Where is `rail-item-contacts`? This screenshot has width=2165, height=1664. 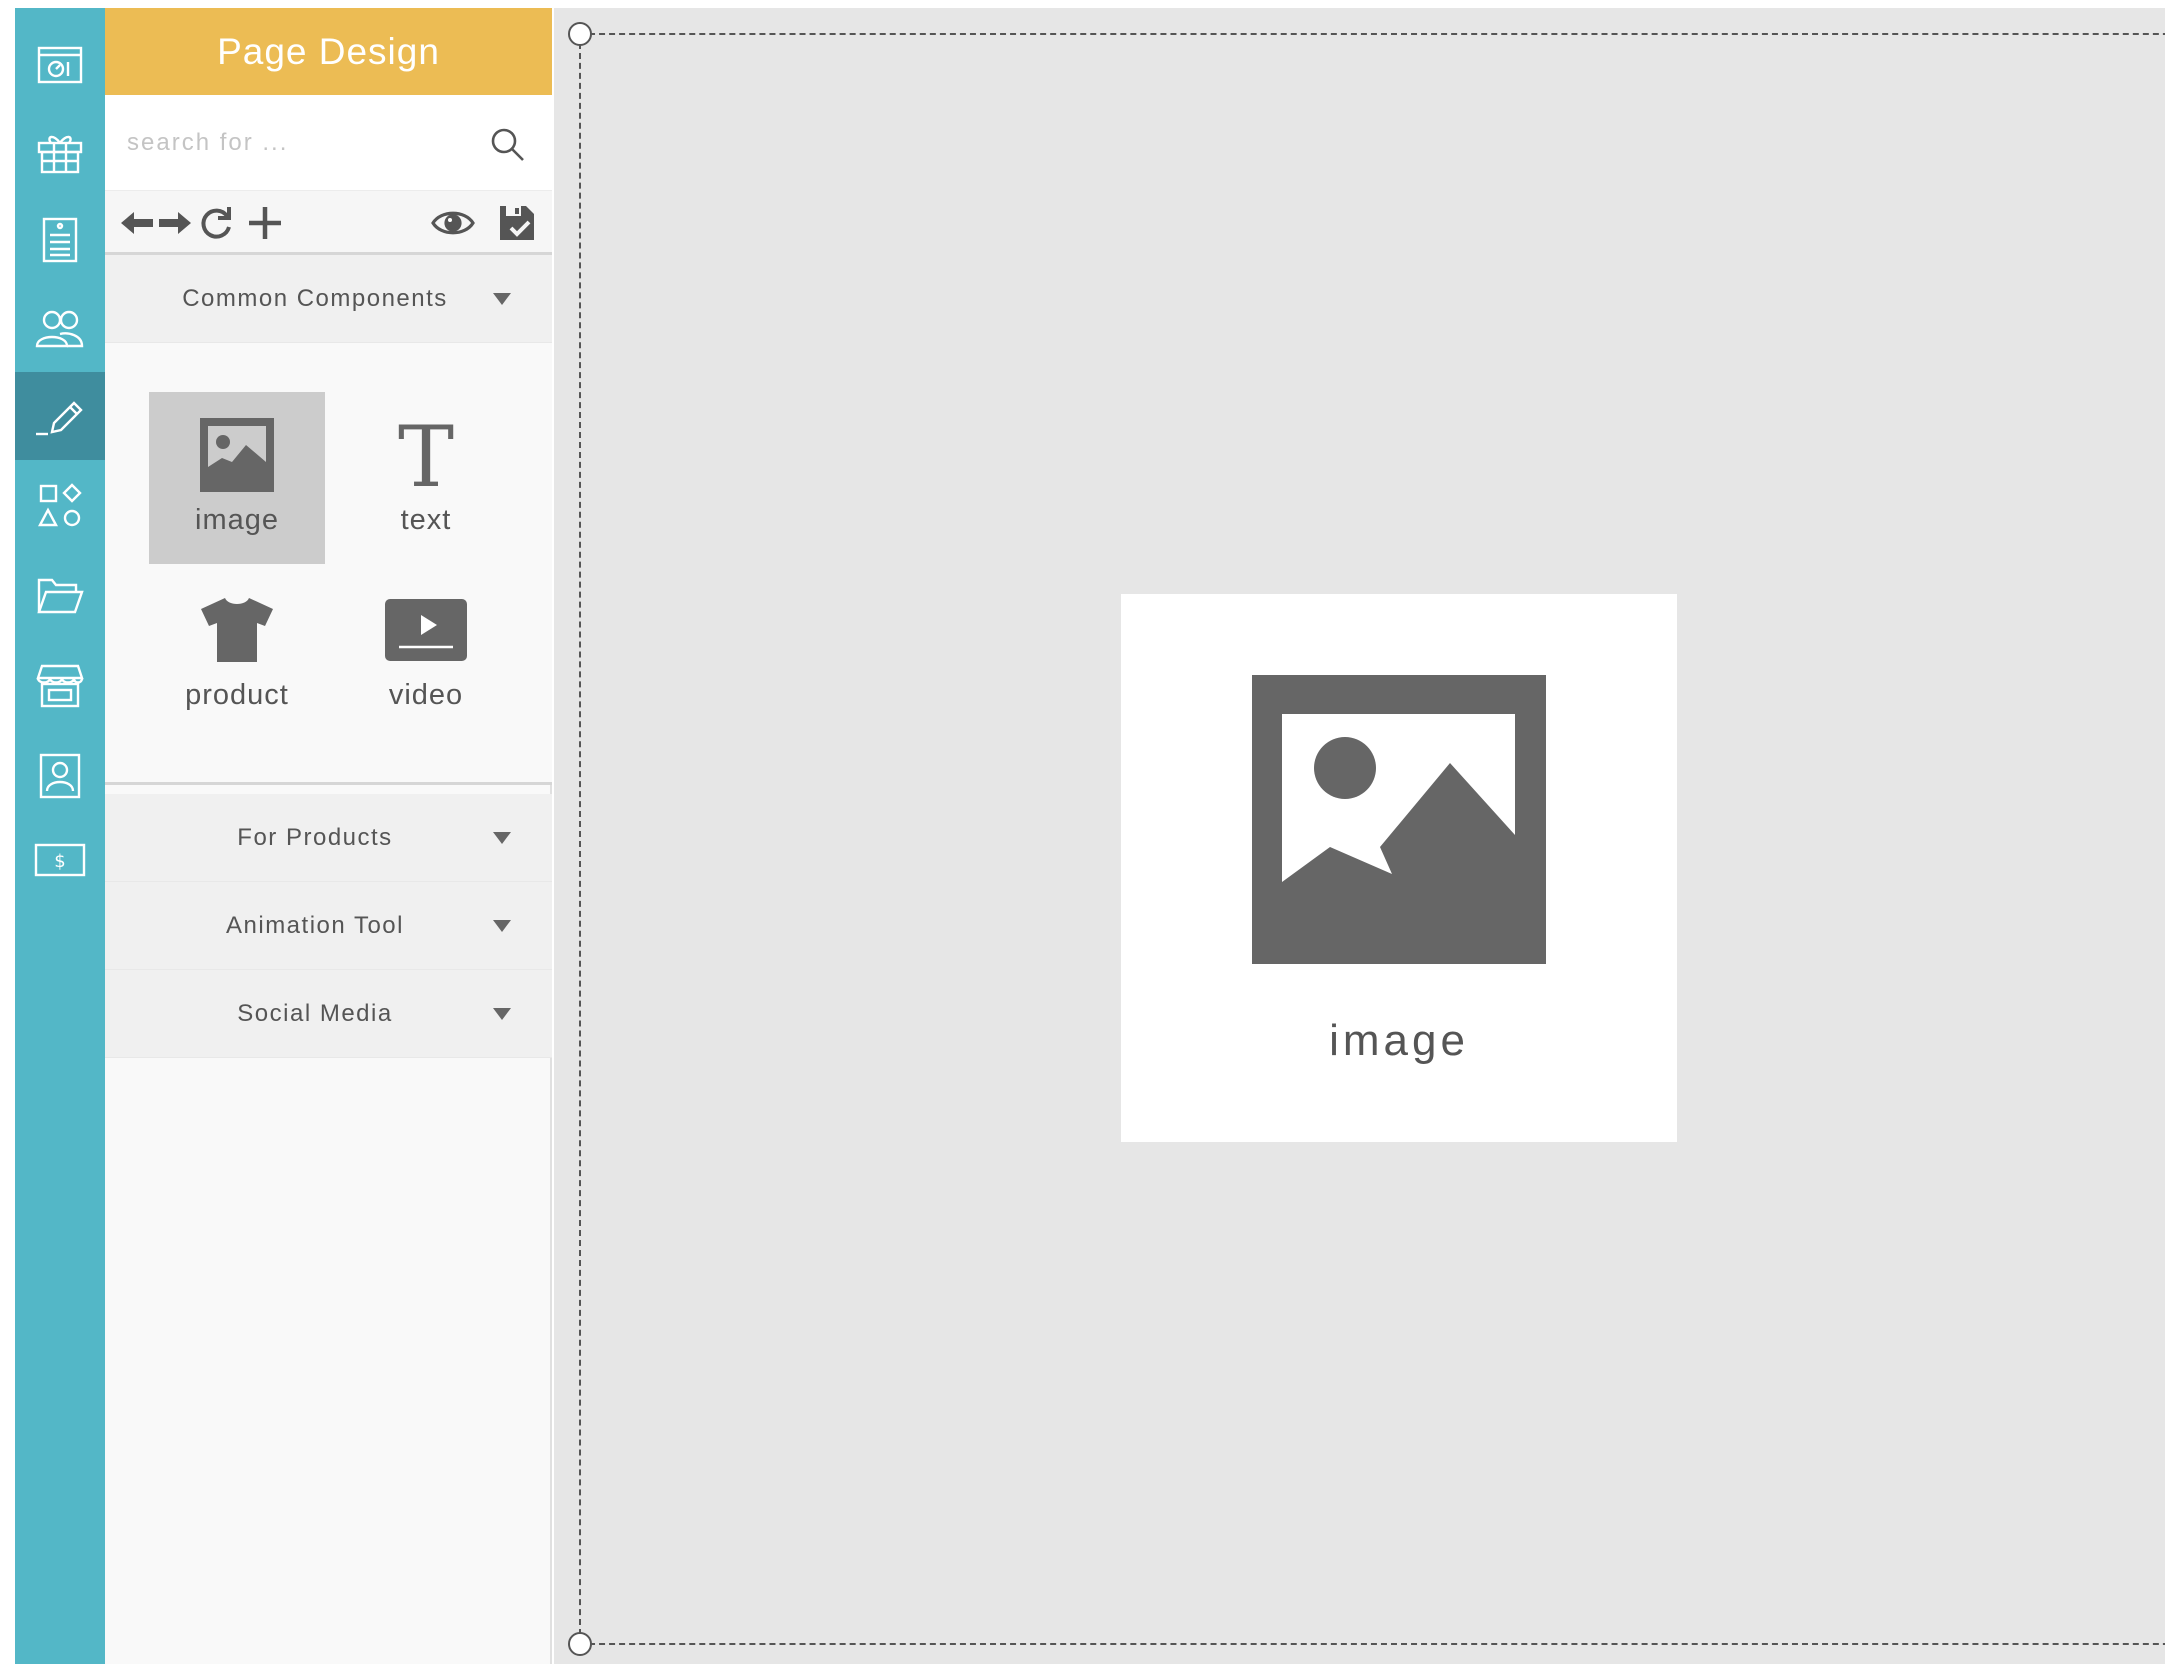
rail-item-contacts is located at coordinates (60, 776).